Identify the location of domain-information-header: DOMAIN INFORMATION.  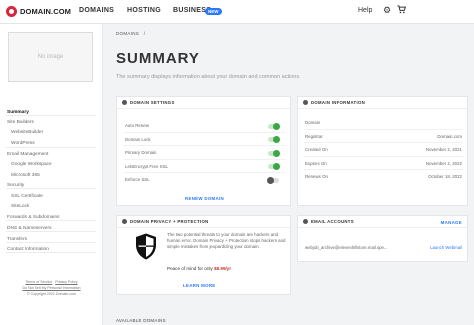
(382, 103).